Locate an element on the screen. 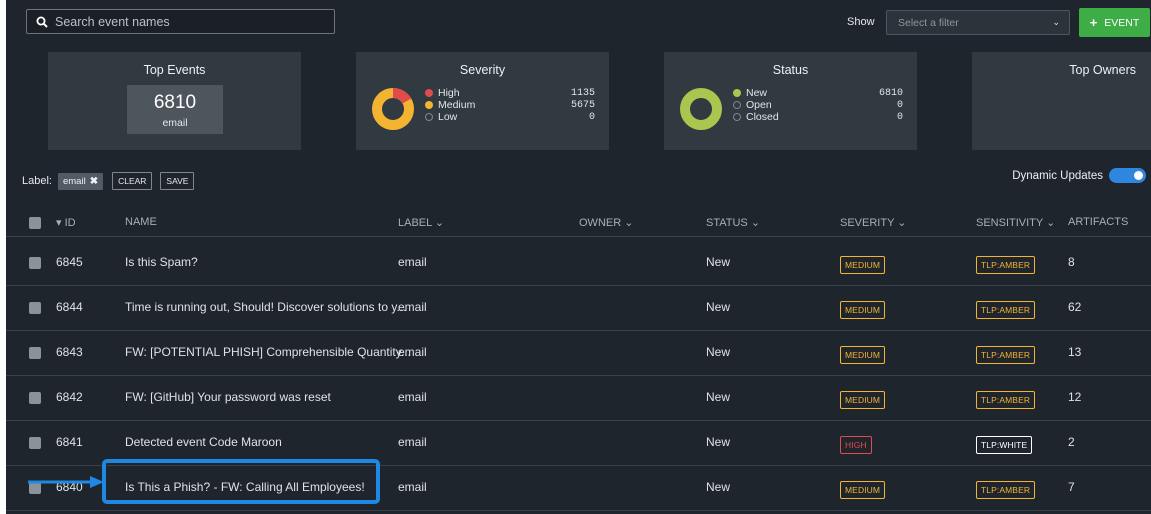 Image resolution: width=1151 pixels, height=514 pixels. column-header-status: STATUS ⌄ is located at coordinates (733, 222).